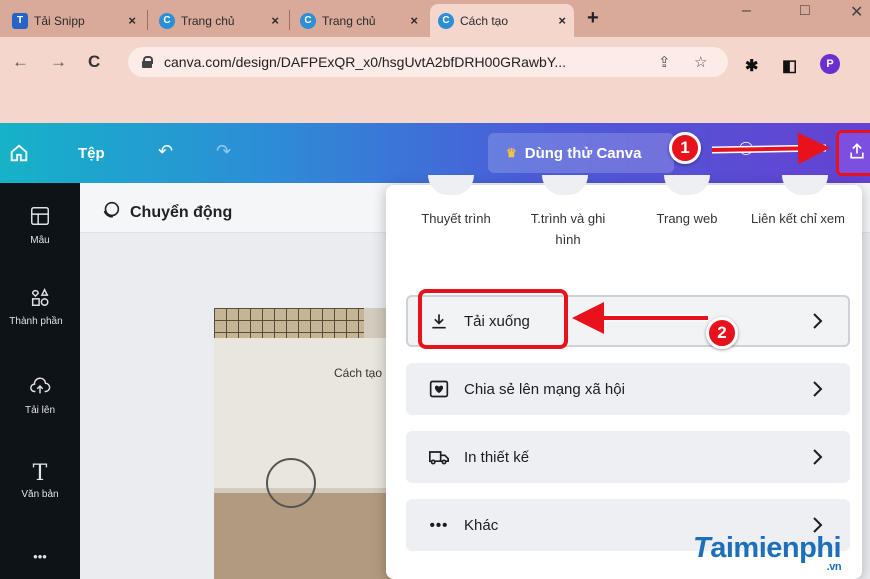 This screenshot has height=579, width=870. What do you see at coordinates (40, 473) in the screenshot?
I see `text-icon: T` at bounding box center [40, 473].